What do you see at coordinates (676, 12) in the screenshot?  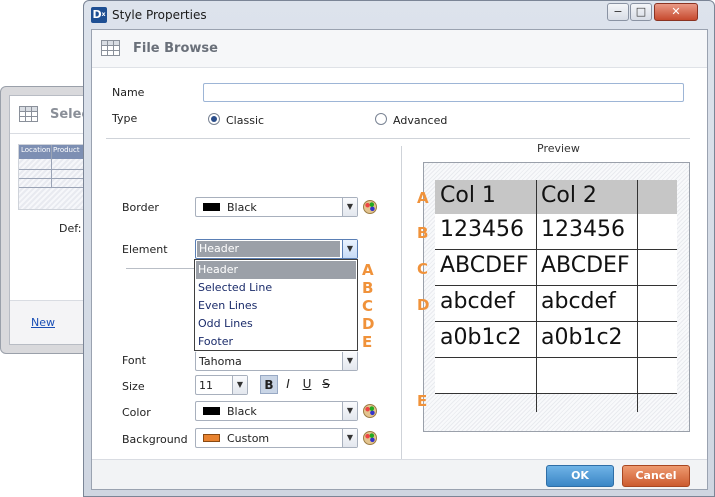 I see `close-button: ✕` at bounding box center [676, 12].